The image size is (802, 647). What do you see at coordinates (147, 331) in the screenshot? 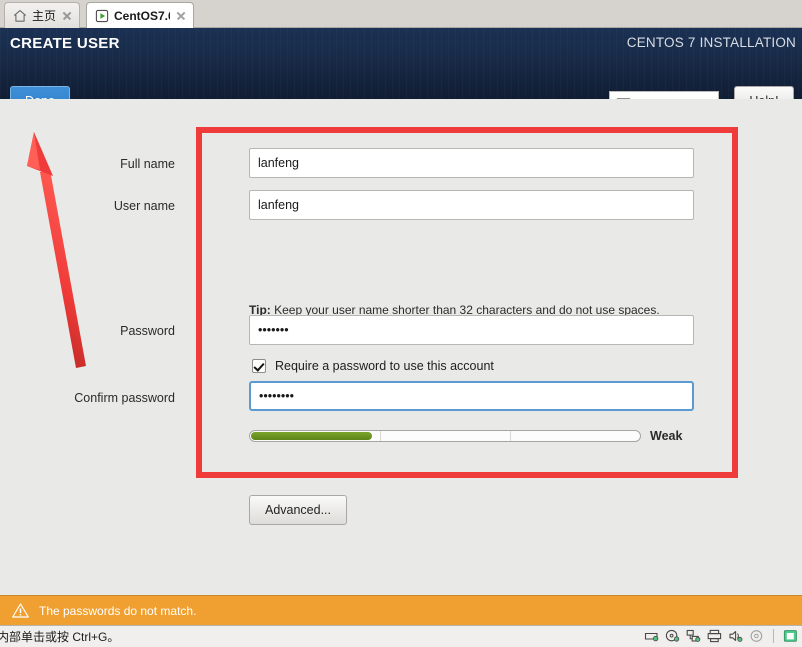
I see `password-label: Password` at bounding box center [147, 331].